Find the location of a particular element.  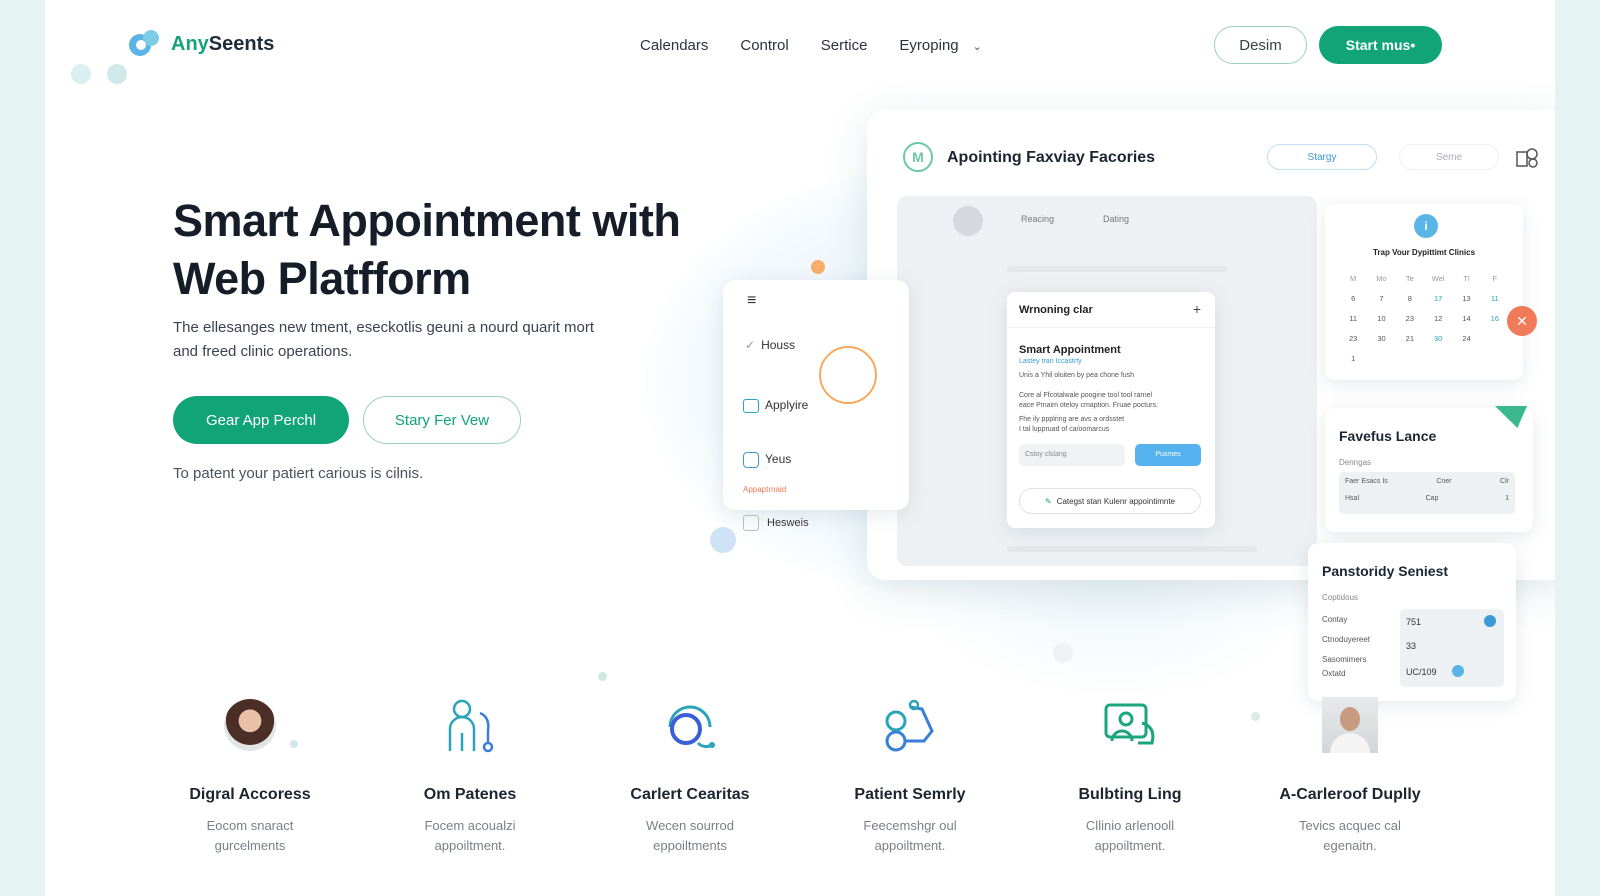

stats-row-label: Contay is located at coordinates (1335, 619).